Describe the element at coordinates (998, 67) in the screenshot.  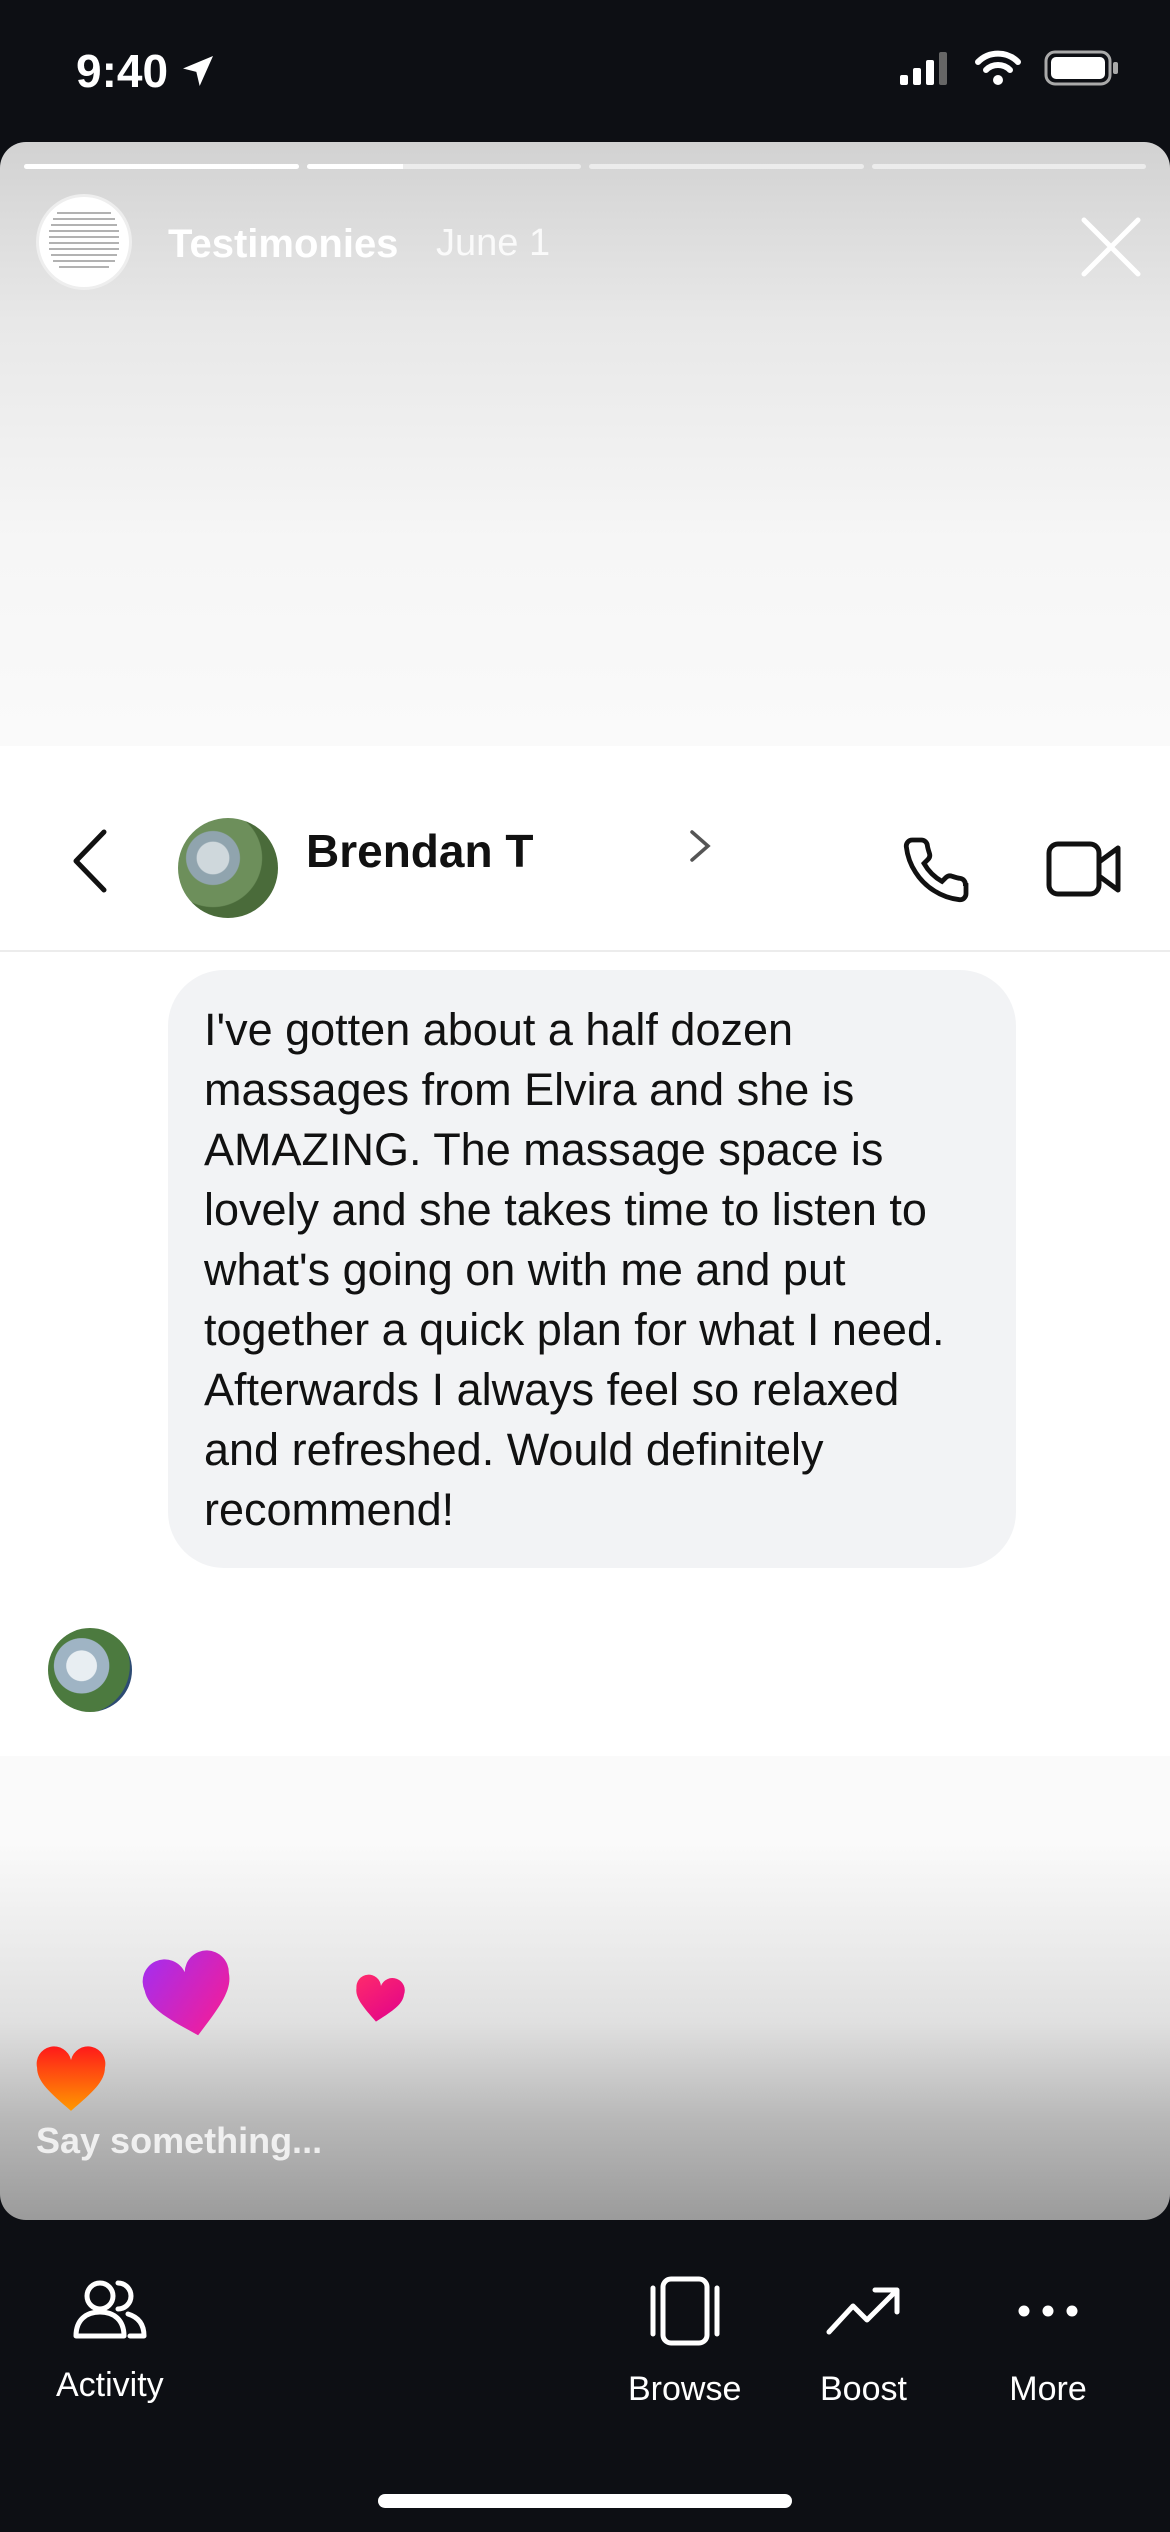
I see `wifi-icon` at that location.